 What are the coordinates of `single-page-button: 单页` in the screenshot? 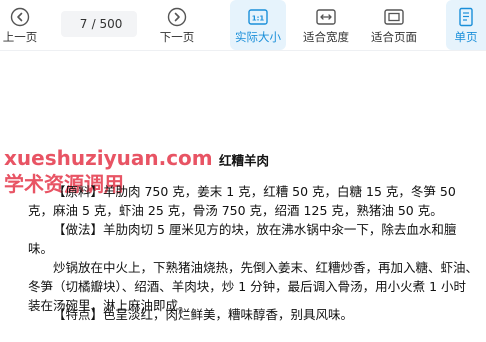 It's located at (466, 25).